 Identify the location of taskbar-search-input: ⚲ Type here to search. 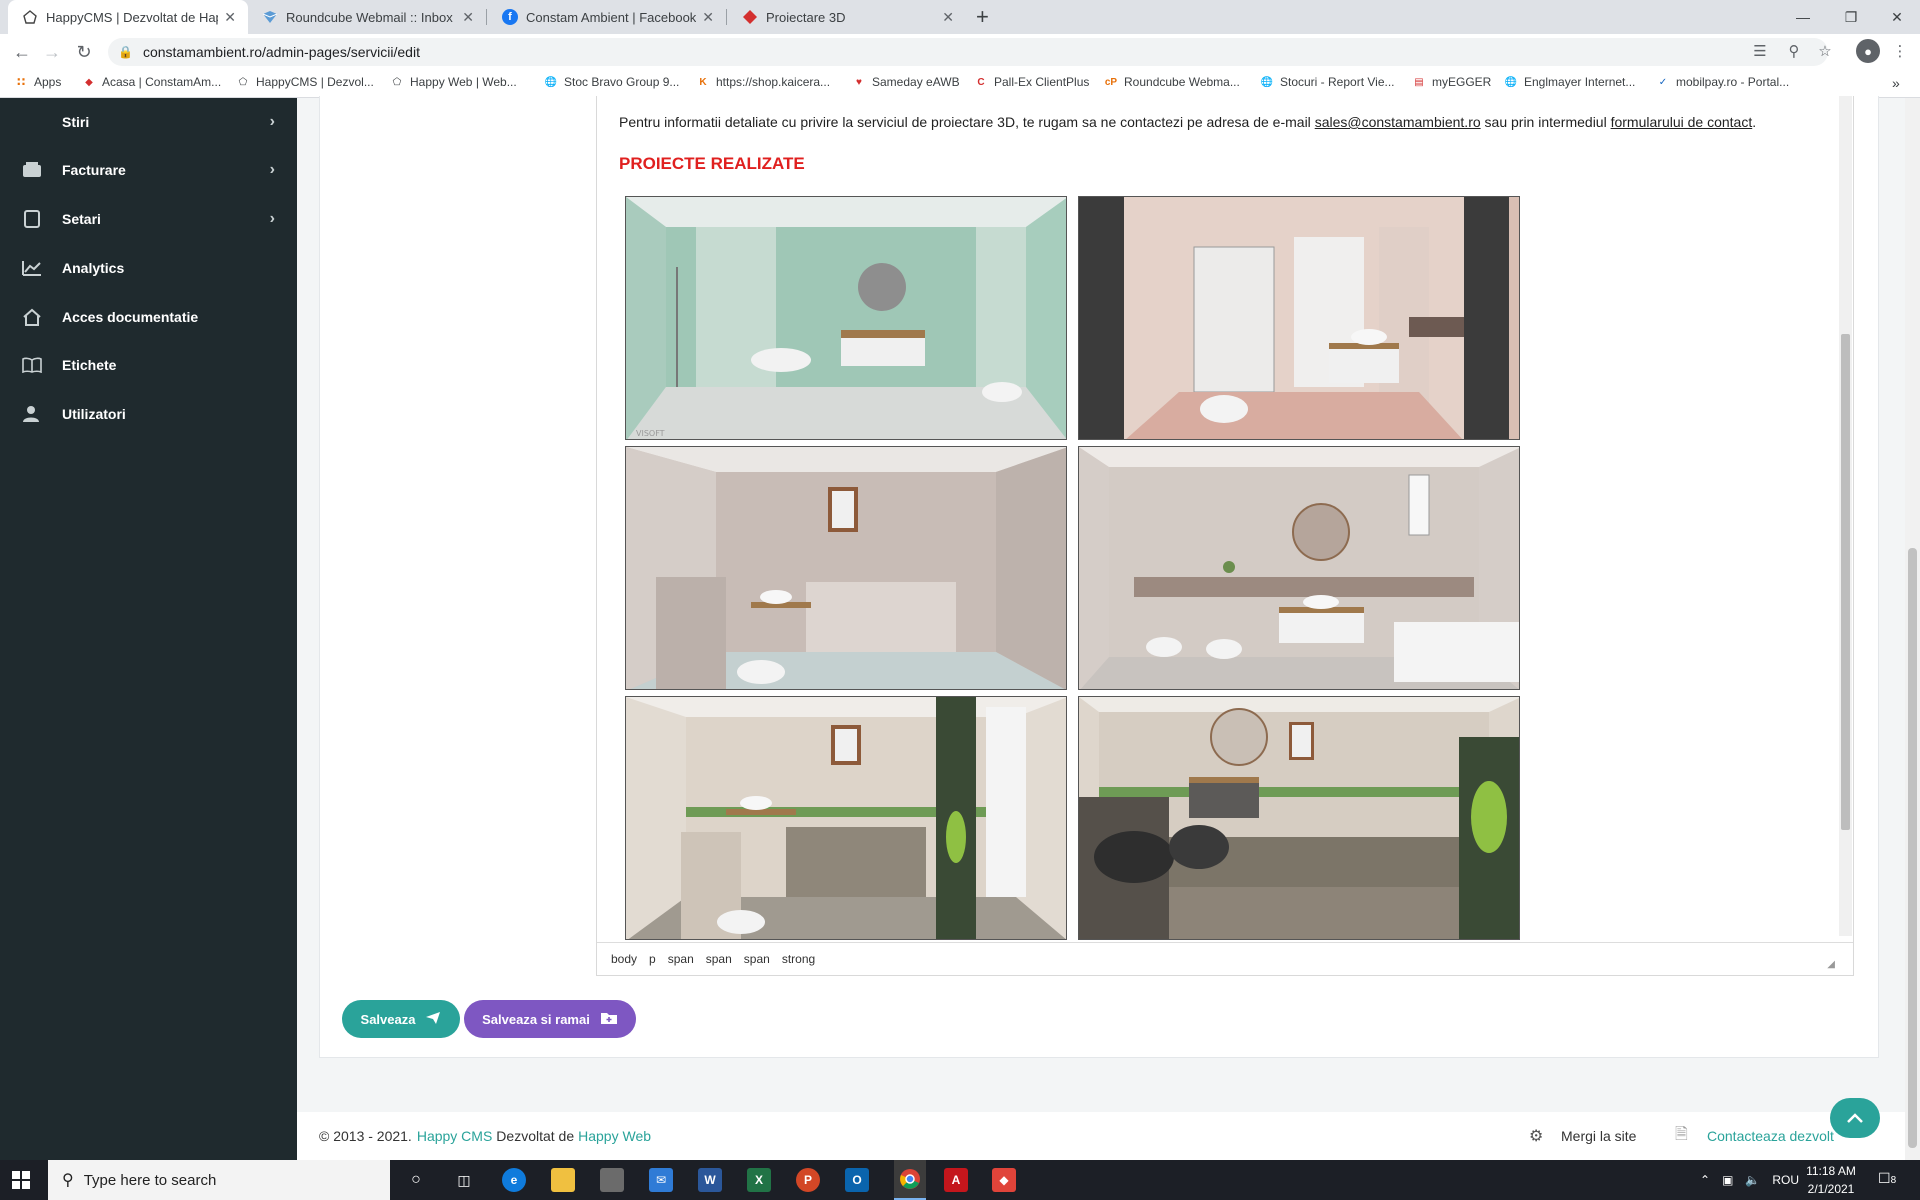
(219, 1180).